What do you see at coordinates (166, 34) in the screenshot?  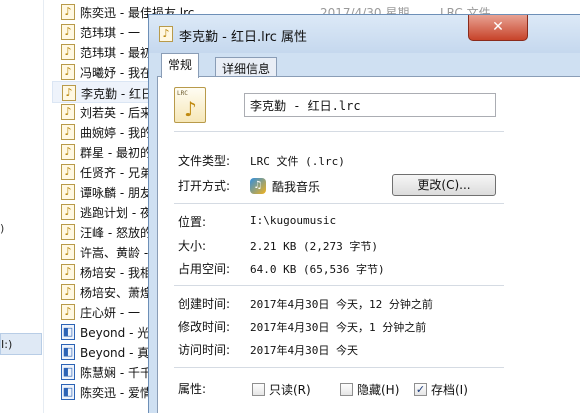 I see `music-file-icon: ♪` at bounding box center [166, 34].